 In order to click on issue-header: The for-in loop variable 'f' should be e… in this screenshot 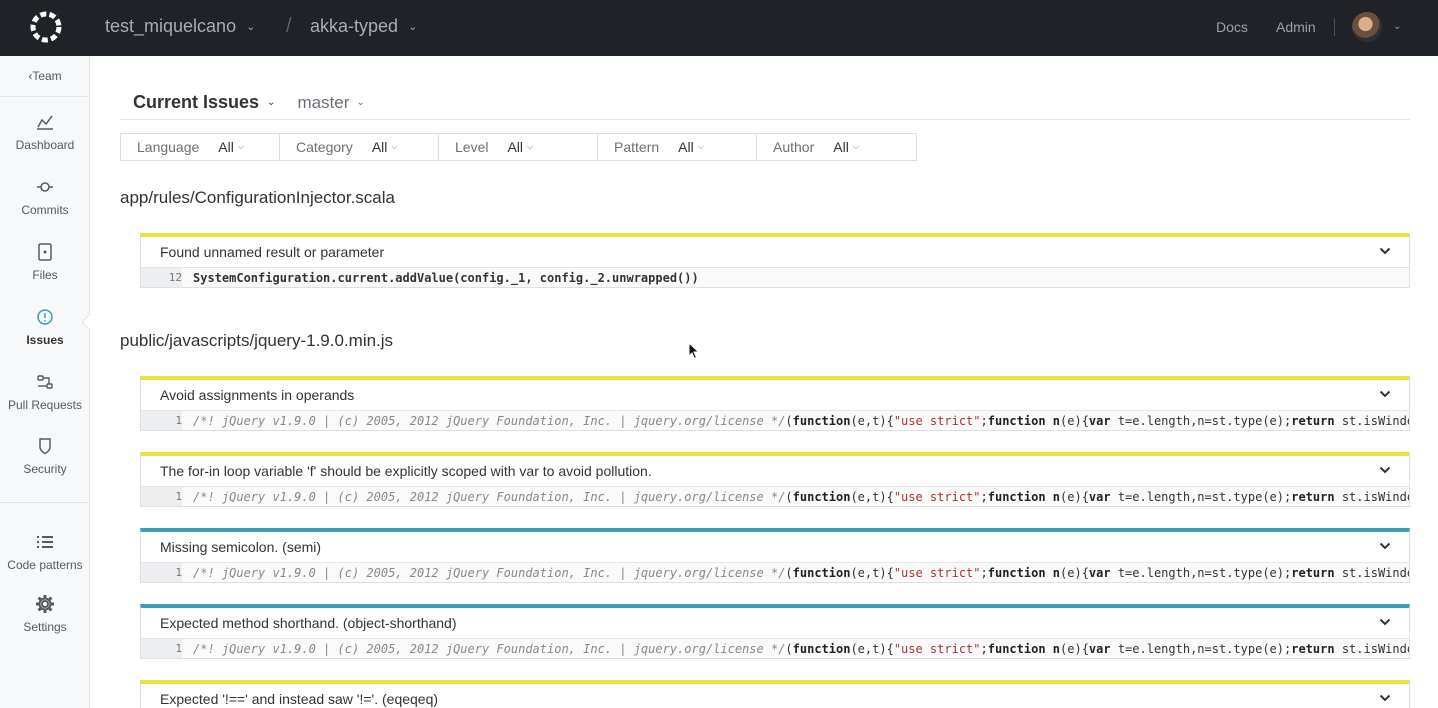, I will do `click(775, 471)`.